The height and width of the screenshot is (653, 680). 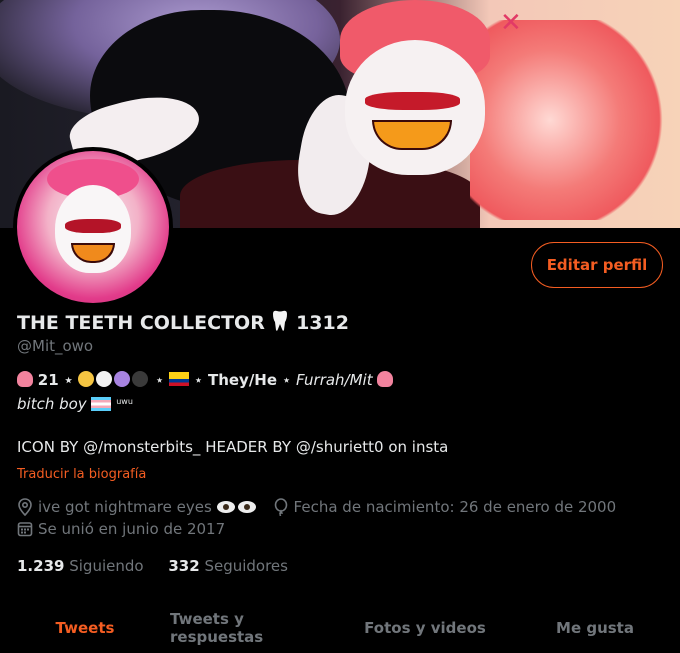 I want to click on banner-art-eyes, so click(x=412, y=101).